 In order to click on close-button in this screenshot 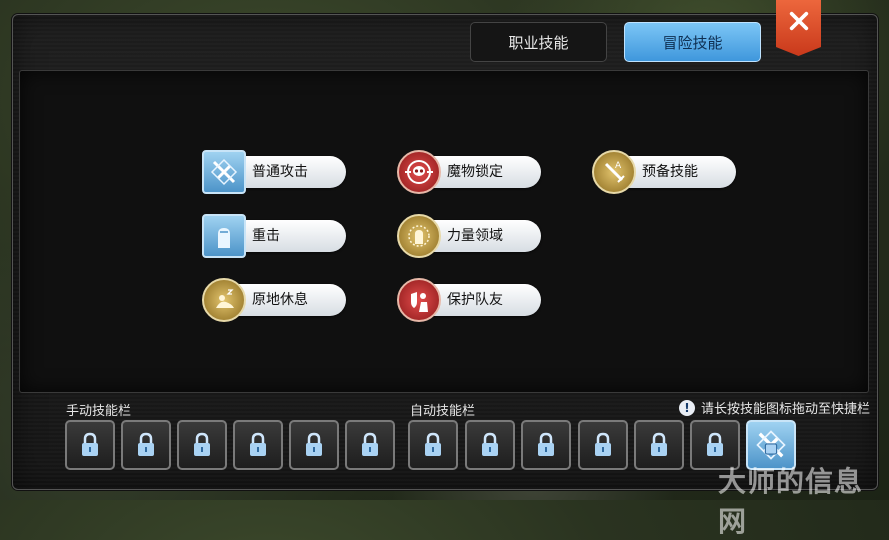, I will do `click(798, 28)`.